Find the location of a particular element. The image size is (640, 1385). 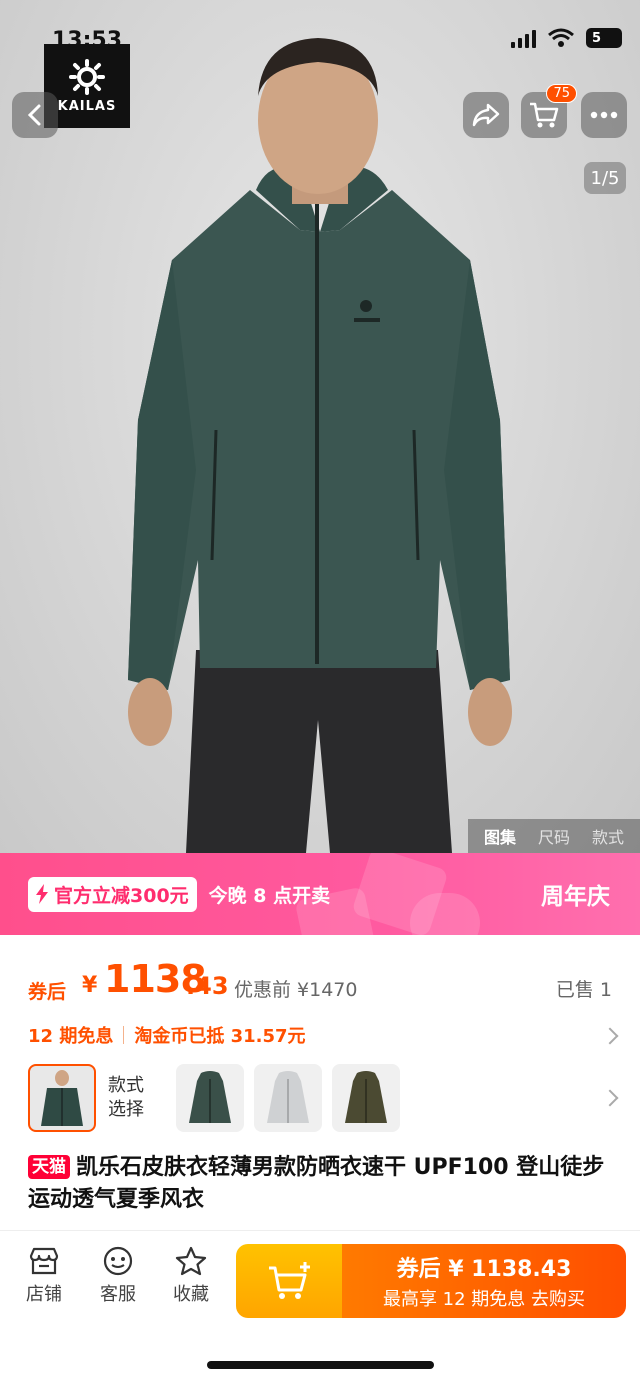

battery-icon: 5 is located at coordinates (604, 38).